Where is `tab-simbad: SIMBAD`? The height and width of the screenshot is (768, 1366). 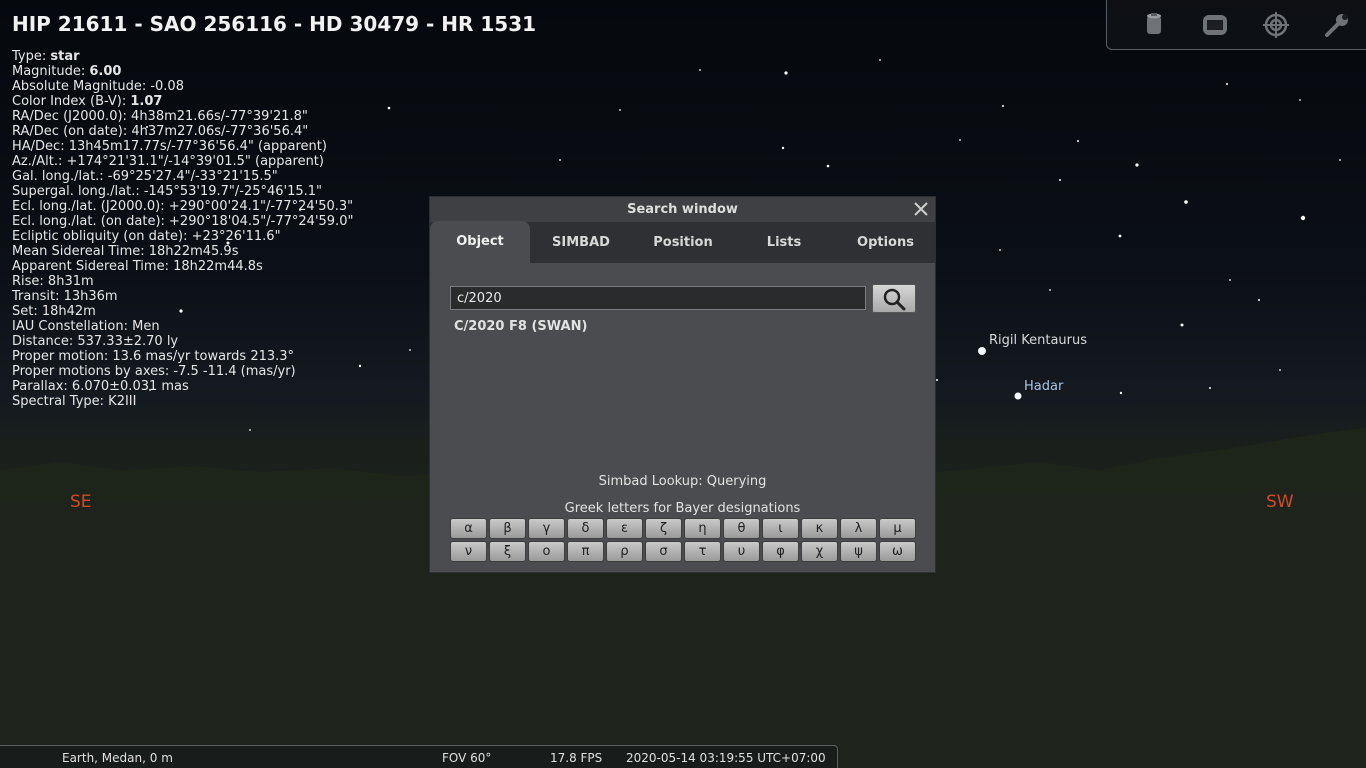
tab-simbad: SIMBAD is located at coordinates (581, 242).